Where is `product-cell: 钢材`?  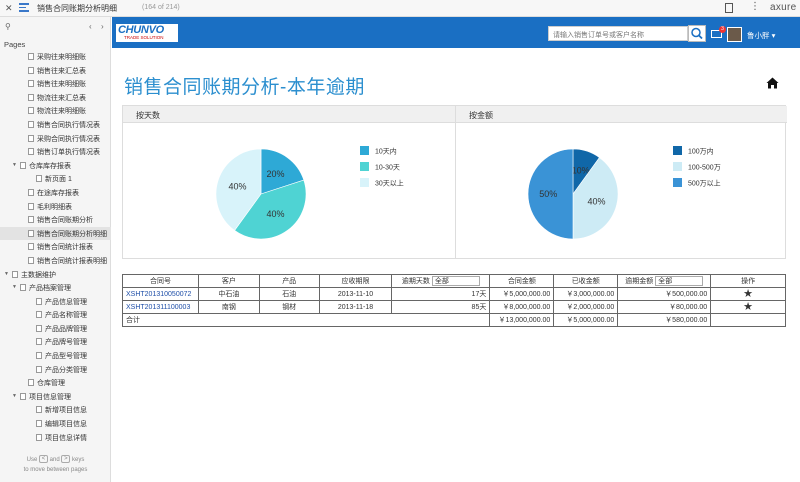
product-cell: 钢材 is located at coordinates (289, 307).